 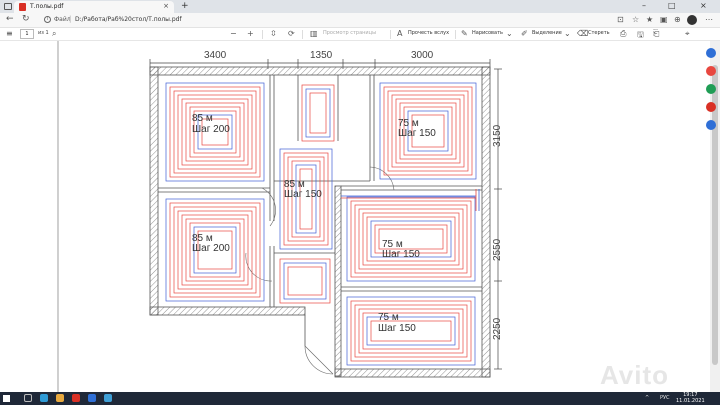 What do you see at coordinates (524, 33) in the screenshot?
I see `highlight-icon: ✐` at bounding box center [524, 33].